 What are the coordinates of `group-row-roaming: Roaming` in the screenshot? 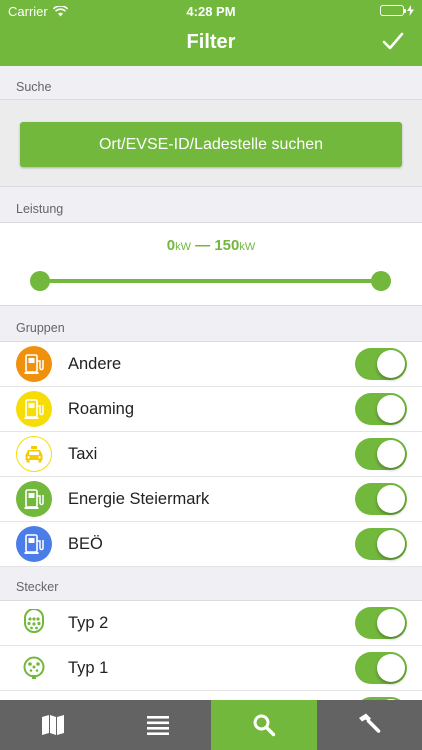 It's located at (211, 409).